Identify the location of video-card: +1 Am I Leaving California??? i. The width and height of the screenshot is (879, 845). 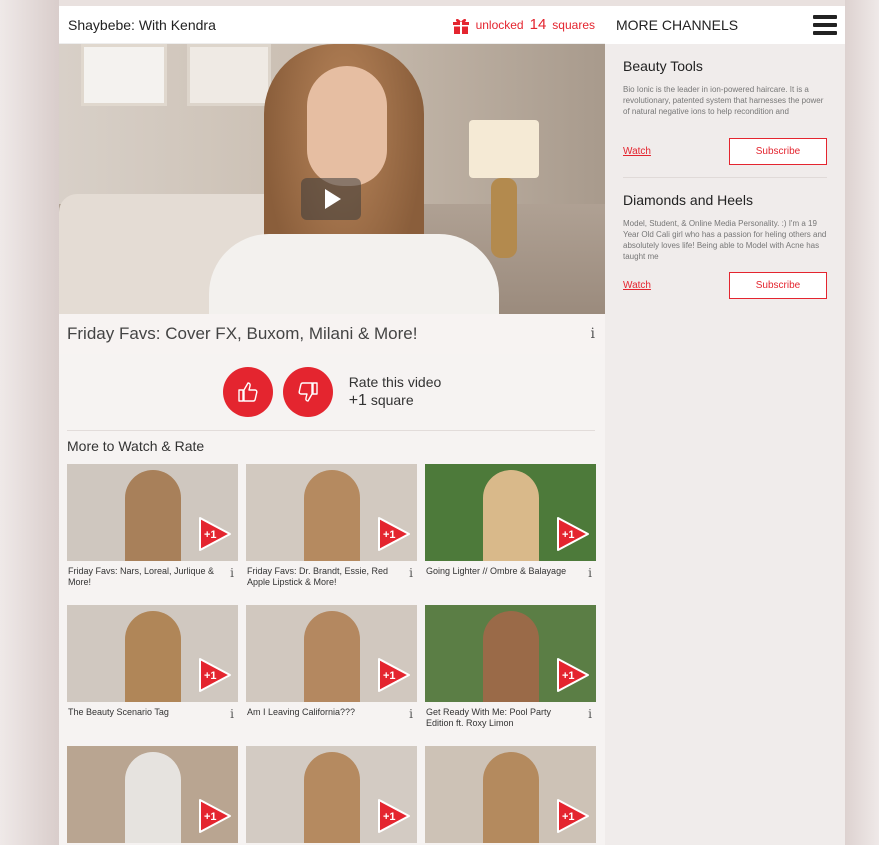
(331, 675).